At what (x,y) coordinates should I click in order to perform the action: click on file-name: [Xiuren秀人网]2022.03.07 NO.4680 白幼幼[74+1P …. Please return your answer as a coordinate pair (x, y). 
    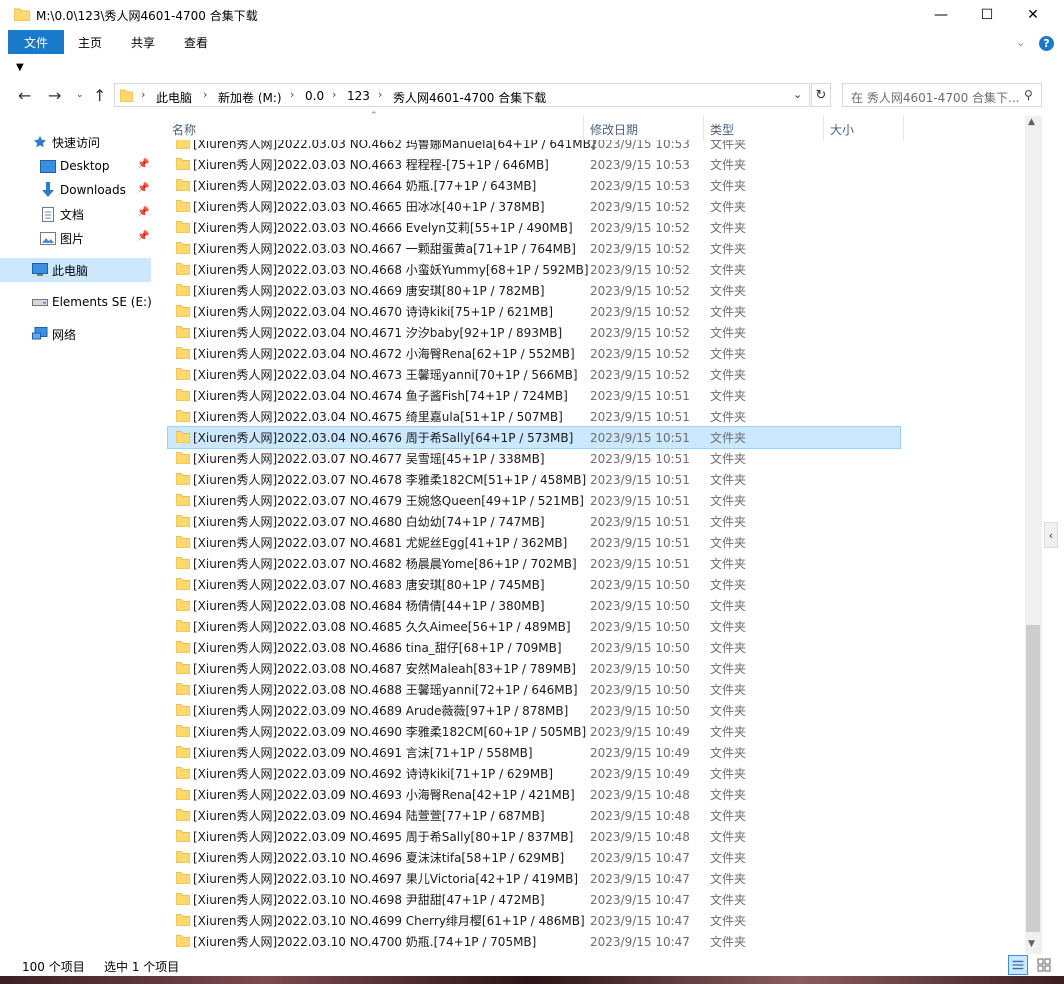
    Looking at the image, I should click on (369, 522).